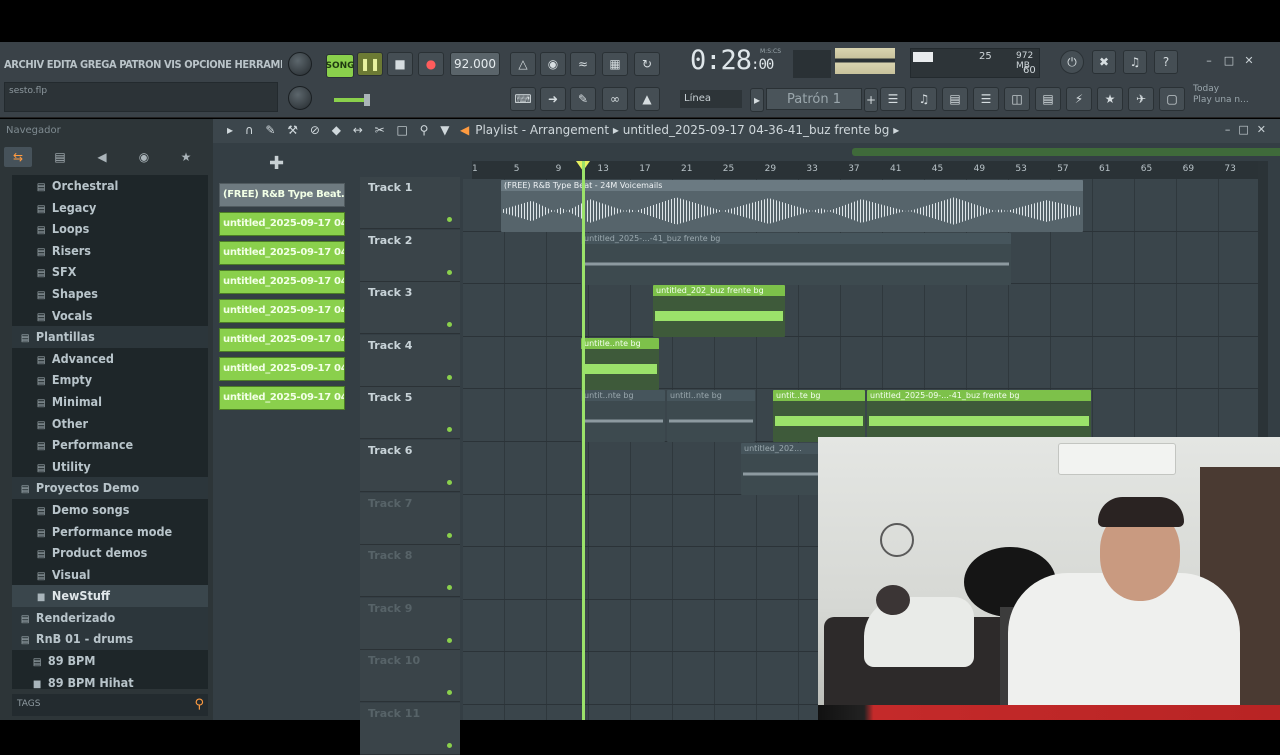 The height and width of the screenshot is (755, 1280). Describe the element at coordinates (1229, 62) in the screenshot. I see `maximize-icon: □` at that location.